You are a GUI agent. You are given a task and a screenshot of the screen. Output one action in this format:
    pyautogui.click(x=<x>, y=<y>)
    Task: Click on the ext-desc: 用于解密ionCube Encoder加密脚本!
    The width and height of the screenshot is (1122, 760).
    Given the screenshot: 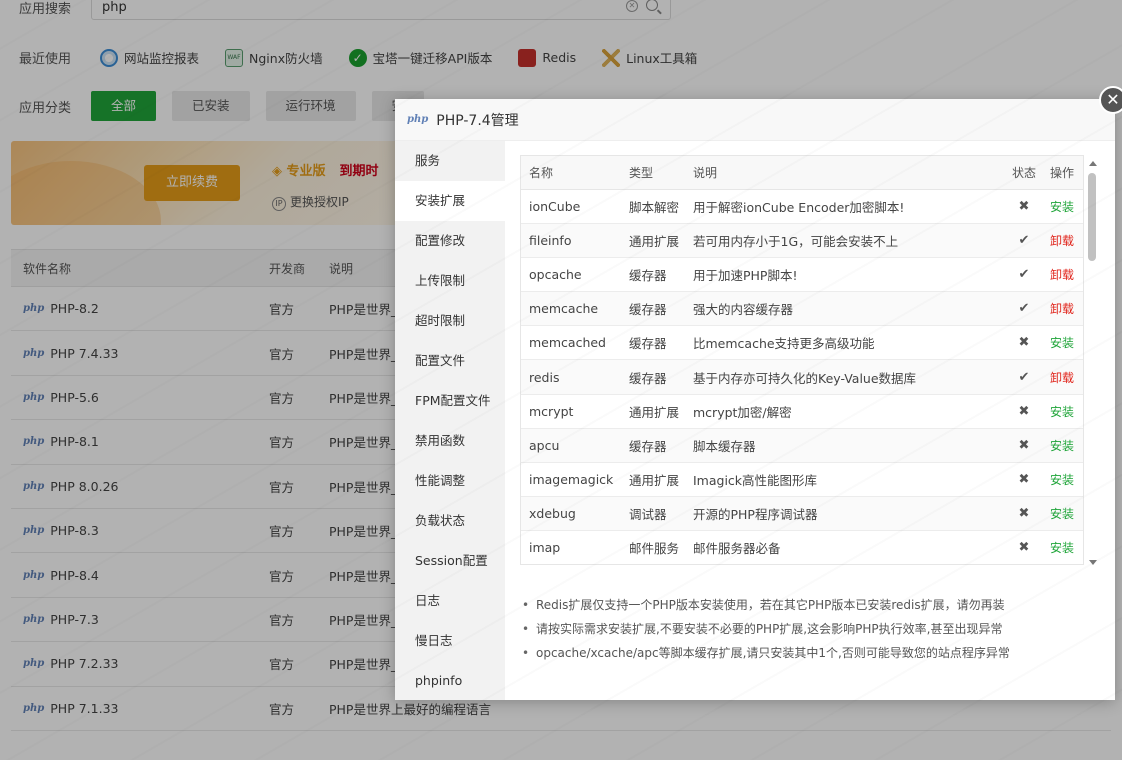 What is the action you would take?
    pyautogui.click(x=799, y=208)
    